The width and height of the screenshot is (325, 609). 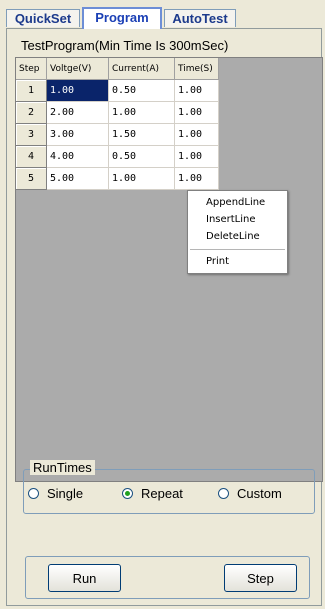 I want to click on radio-single: Single, so click(x=55, y=493).